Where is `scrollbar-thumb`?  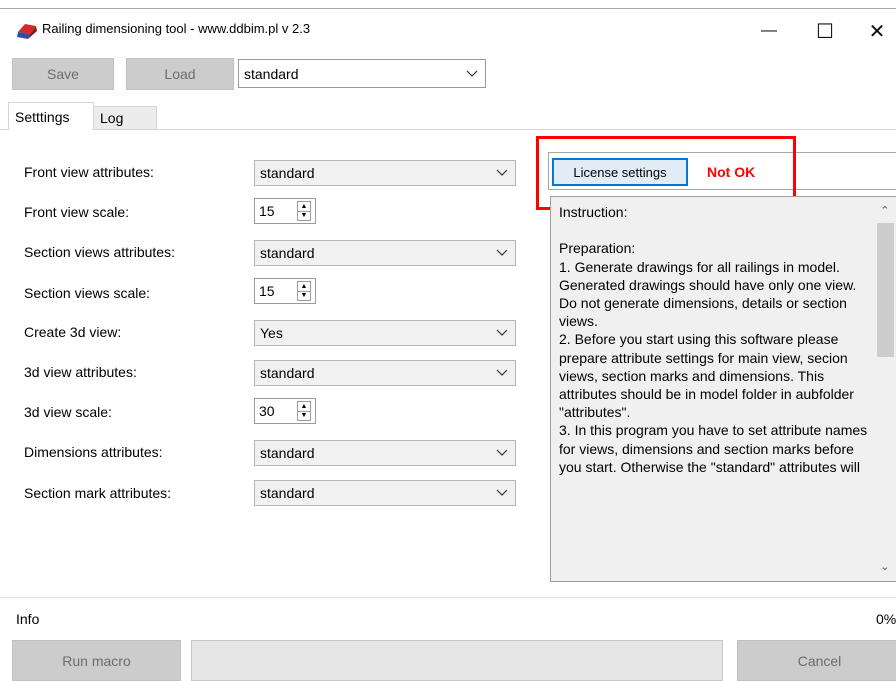 scrollbar-thumb is located at coordinates (885, 290).